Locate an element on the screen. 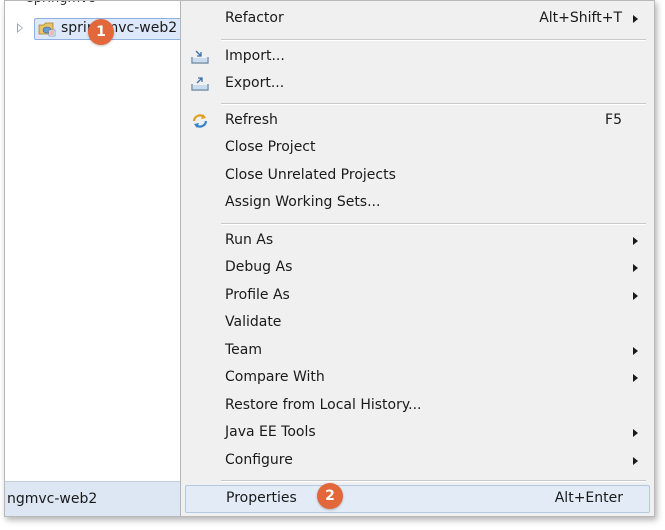  menu-item-refactor: Refactor Alt+Shift+T is located at coordinates (416, 19).